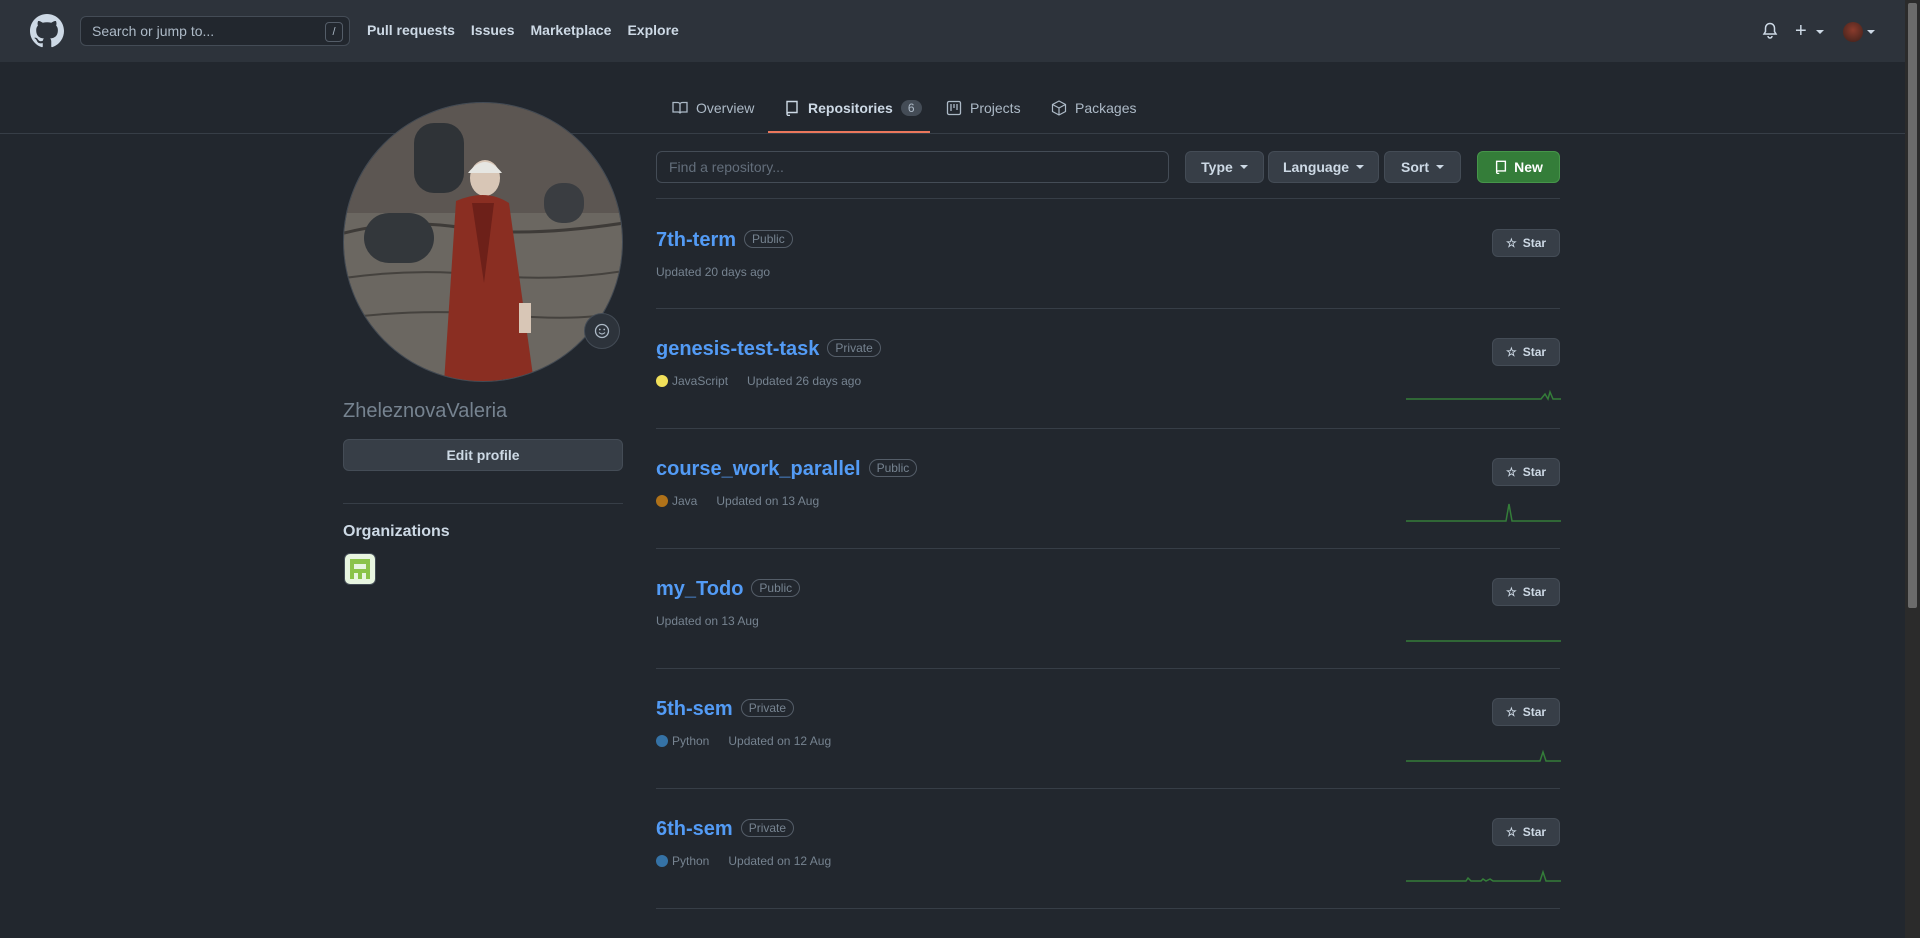 Image resolution: width=1920 pixels, height=938 pixels. I want to click on nav-explore: Explore, so click(652, 30).